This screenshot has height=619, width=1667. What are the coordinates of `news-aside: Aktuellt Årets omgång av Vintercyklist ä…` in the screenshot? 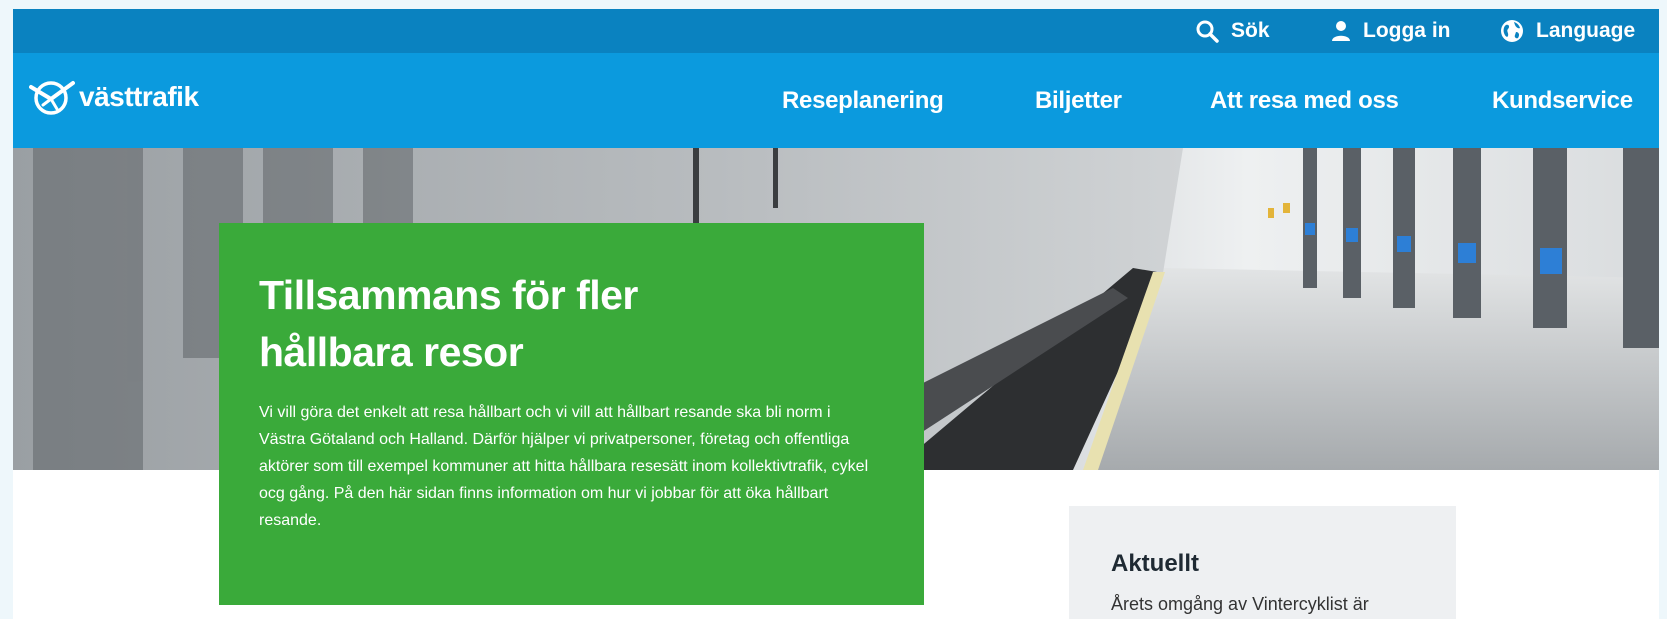 It's located at (1262, 562).